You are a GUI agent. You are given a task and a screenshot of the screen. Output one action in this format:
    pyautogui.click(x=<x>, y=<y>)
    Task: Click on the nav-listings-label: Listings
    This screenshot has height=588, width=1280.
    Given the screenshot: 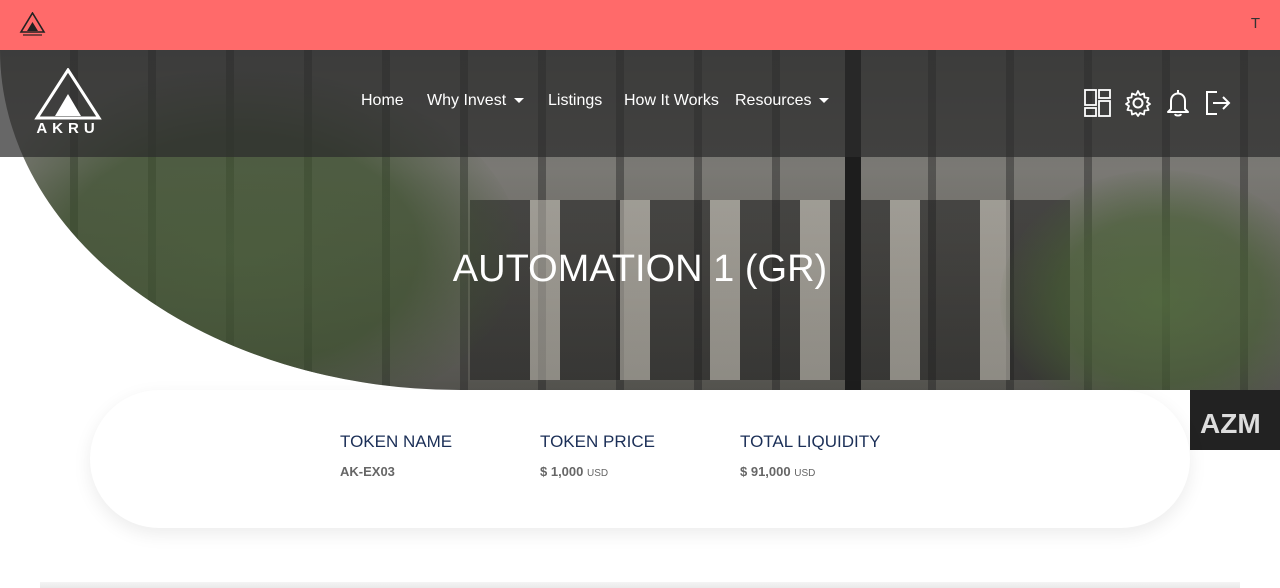 What is the action you would take?
    pyautogui.click(x=575, y=100)
    